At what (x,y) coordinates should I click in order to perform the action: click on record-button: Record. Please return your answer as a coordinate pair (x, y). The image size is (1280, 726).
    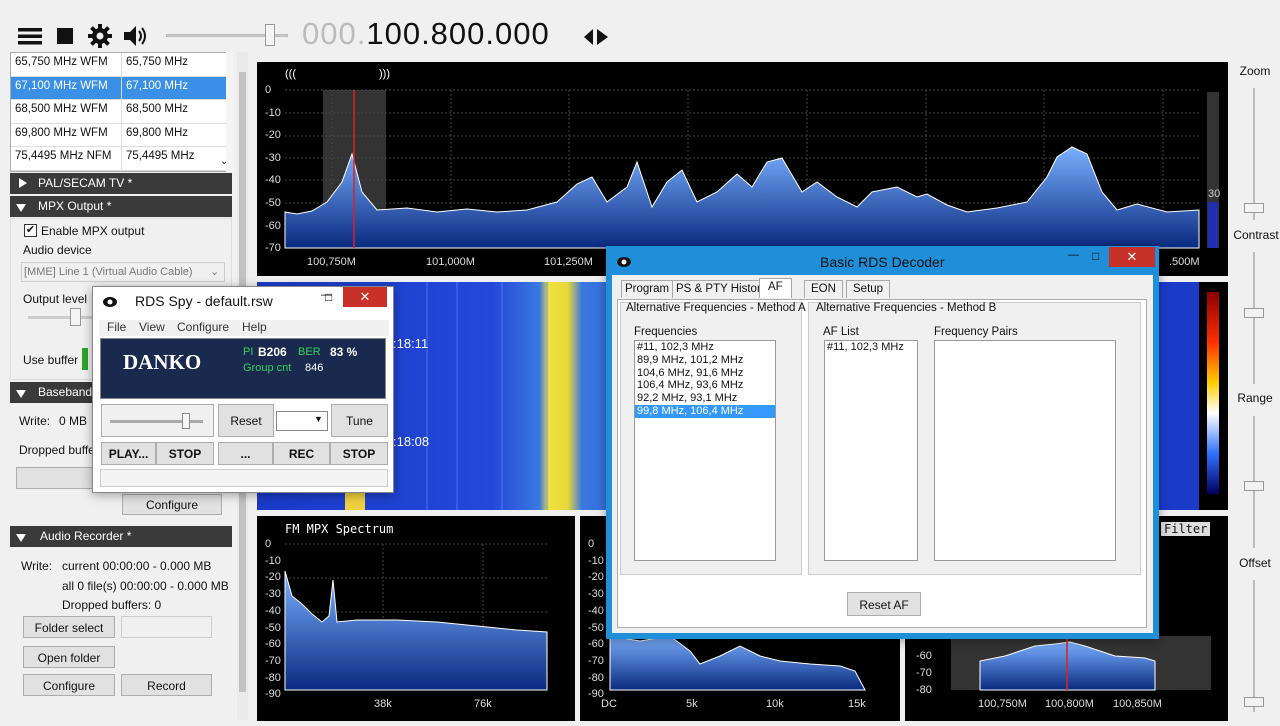
    Looking at the image, I should click on (166, 685).